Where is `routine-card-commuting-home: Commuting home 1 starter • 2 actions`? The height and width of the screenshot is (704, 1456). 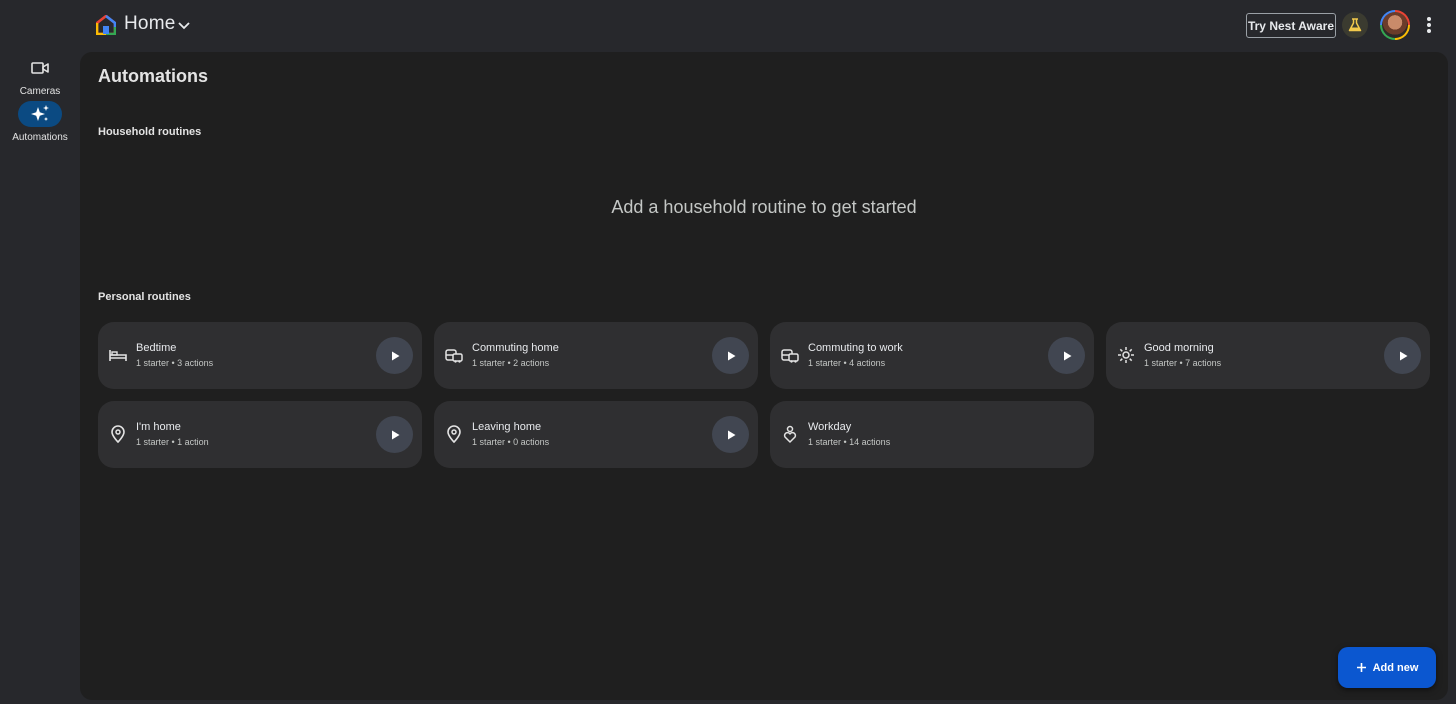
routine-card-commuting-home: Commuting home 1 starter • 2 actions is located at coordinates (596, 355).